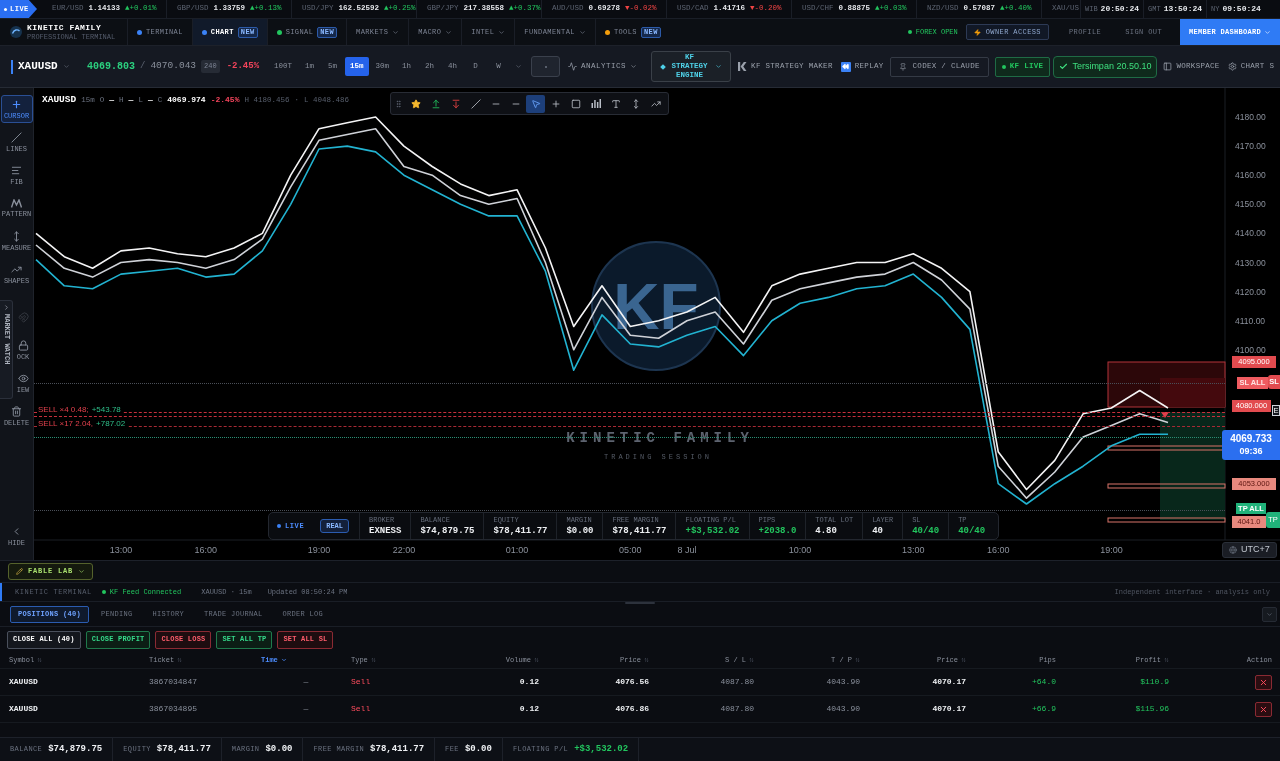 The width and height of the screenshot is (1280, 761). Describe the element at coordinates (902, 66) in the screenshot. I see `pin-icon` at that location.